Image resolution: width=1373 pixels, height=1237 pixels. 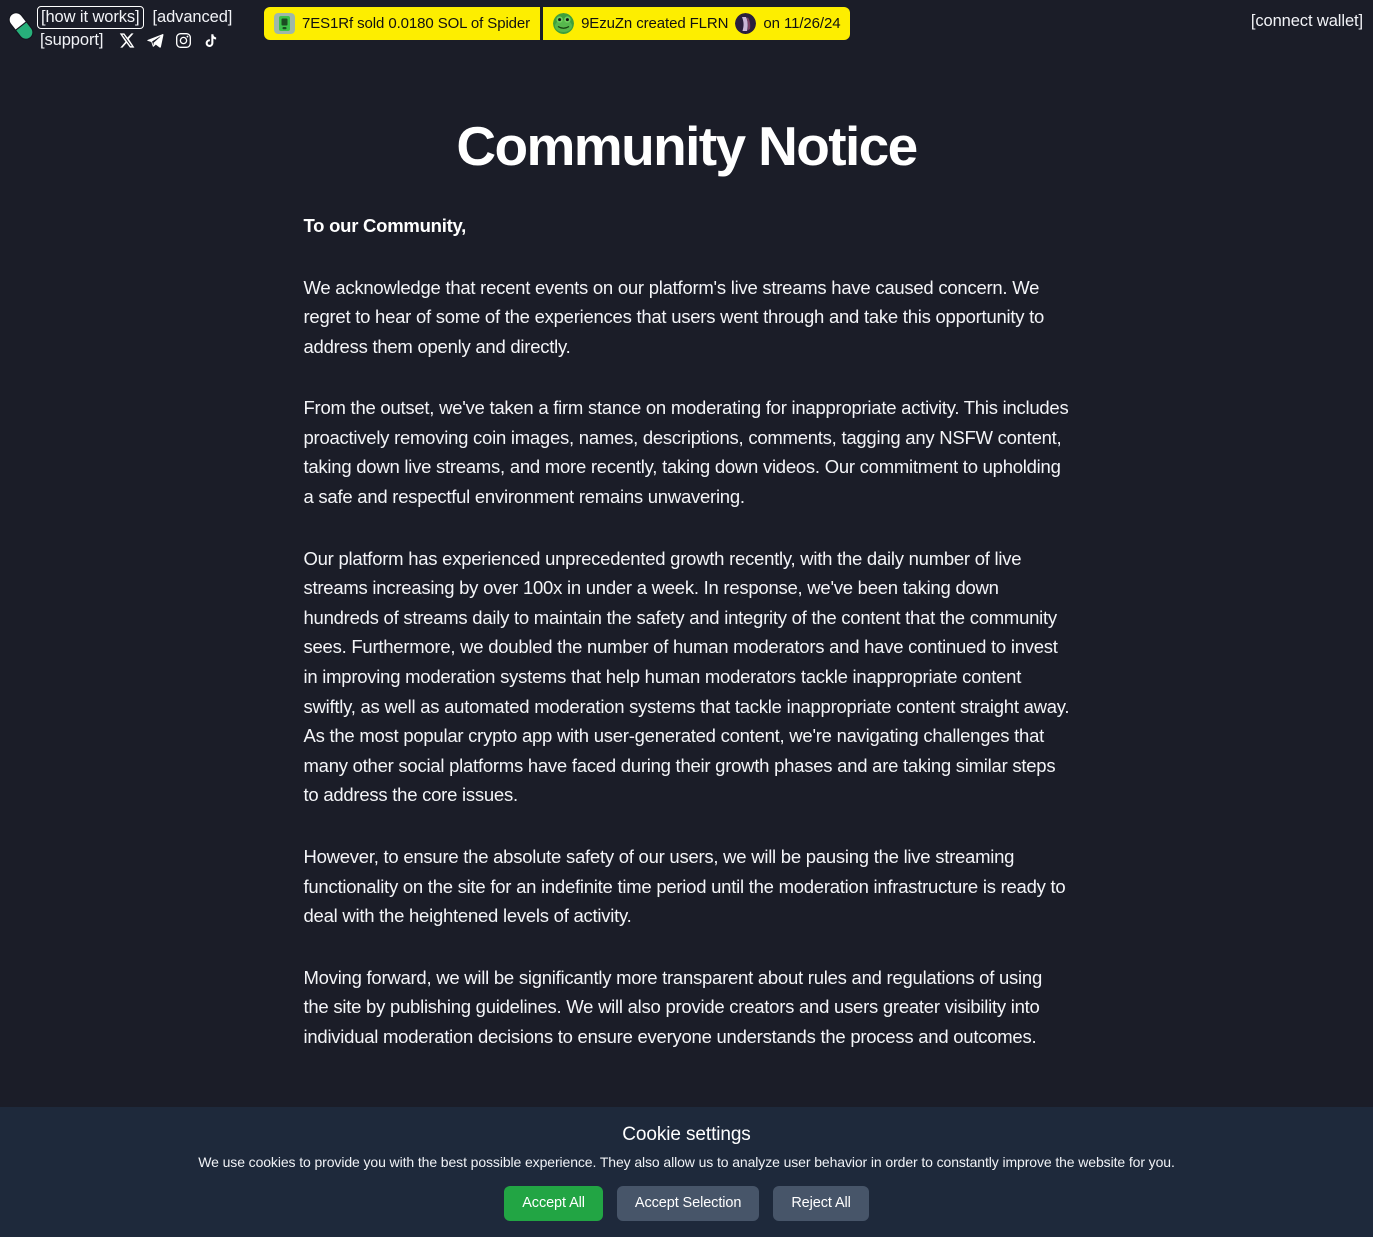 I want to click on instagram-icon, so click(x=183, y=40).